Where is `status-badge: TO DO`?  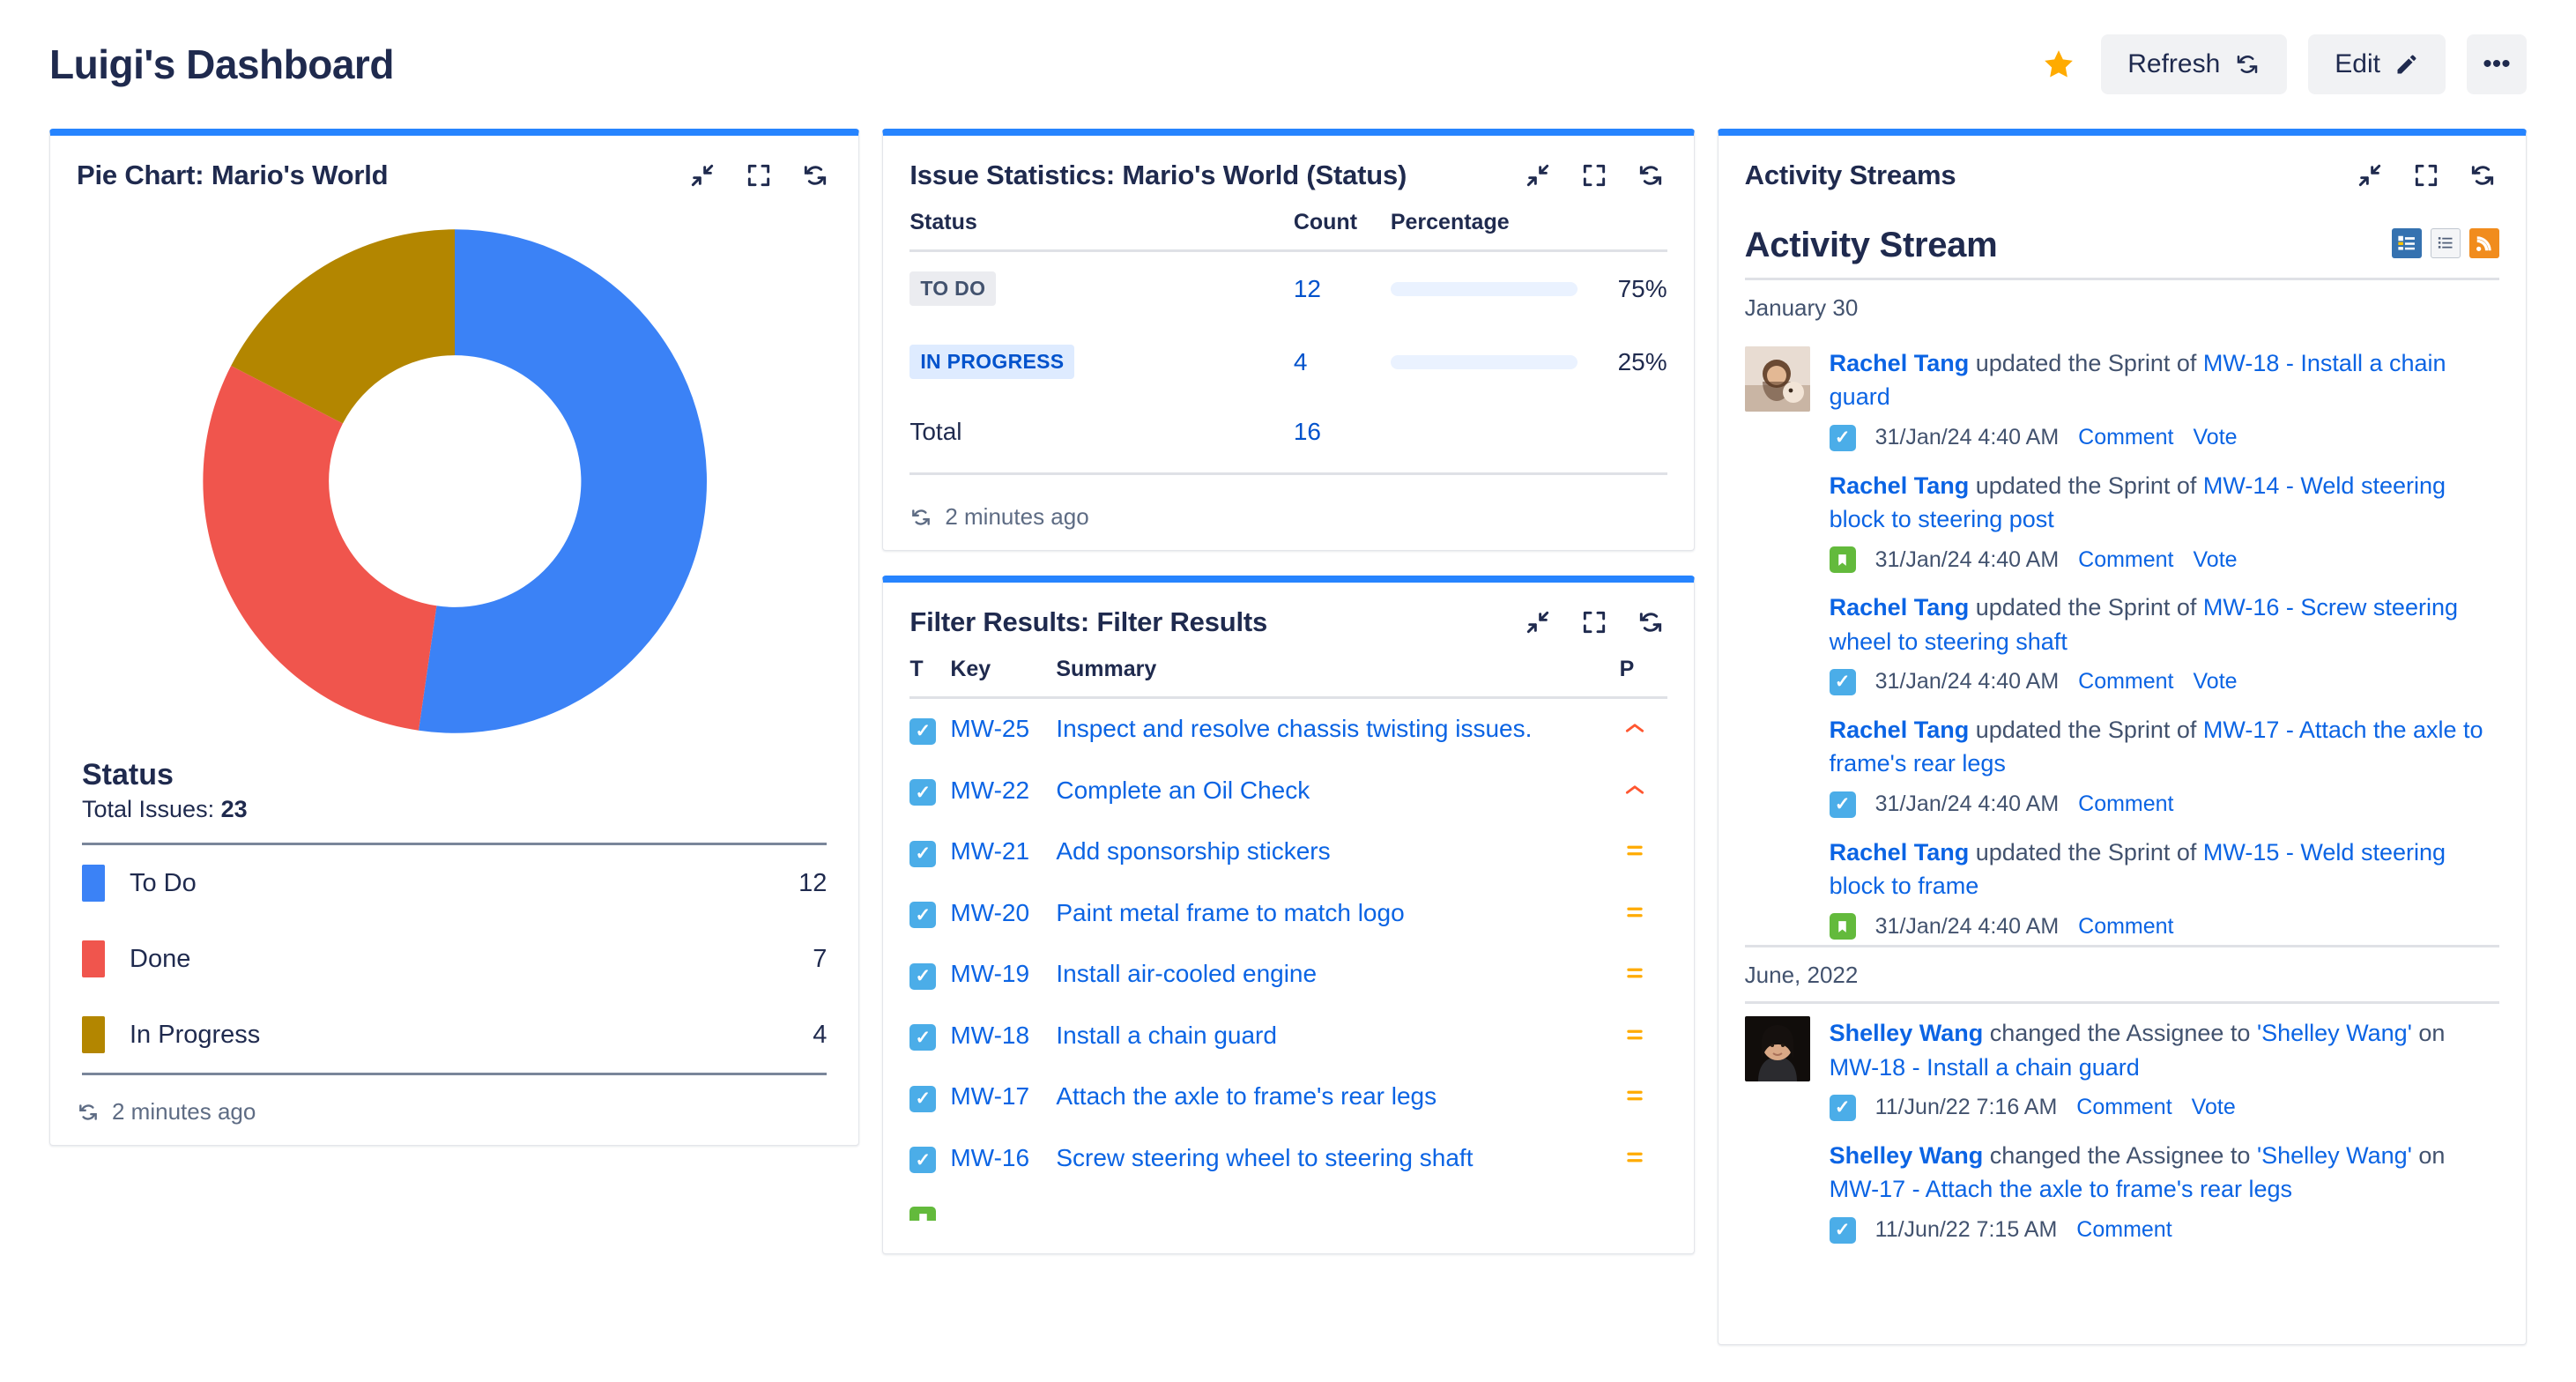
status-badge: TO DO is located at coordinates (953, 288).